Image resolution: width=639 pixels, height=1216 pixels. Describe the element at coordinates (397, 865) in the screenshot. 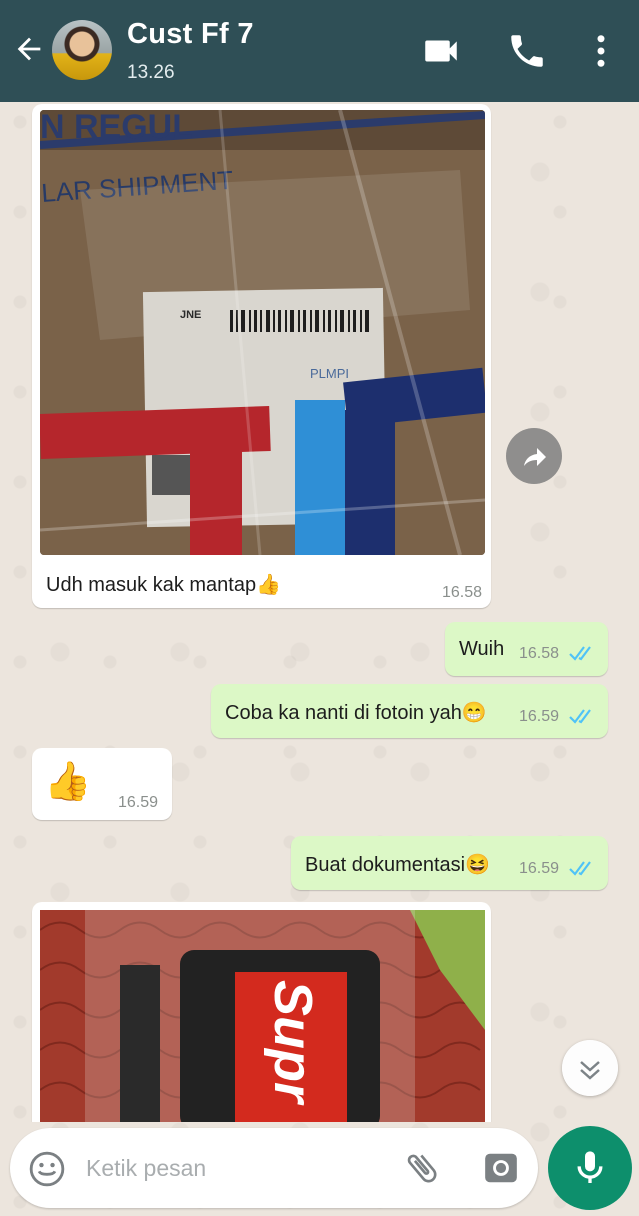

I see `message-text: Buat dokumentasi😆` at that location.